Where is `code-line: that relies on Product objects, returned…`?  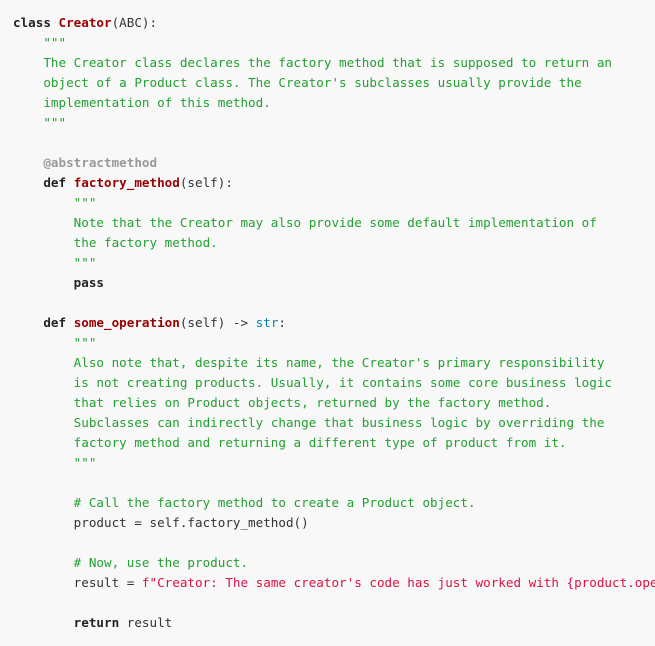 code-line: that relies on Product objects, returned… is located at coordinates (327, 403).